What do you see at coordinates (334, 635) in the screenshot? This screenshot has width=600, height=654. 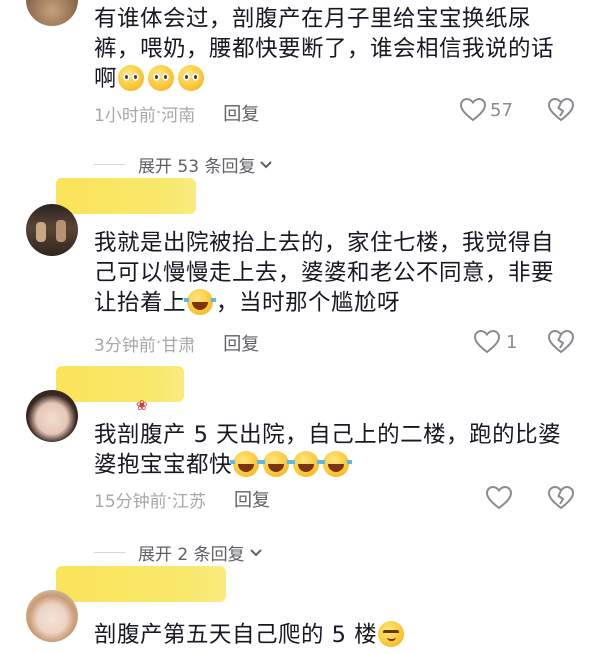 I see `comment-text: 剖腹产第五天自己爬的 5 楼` at bounding box center [334, 635].